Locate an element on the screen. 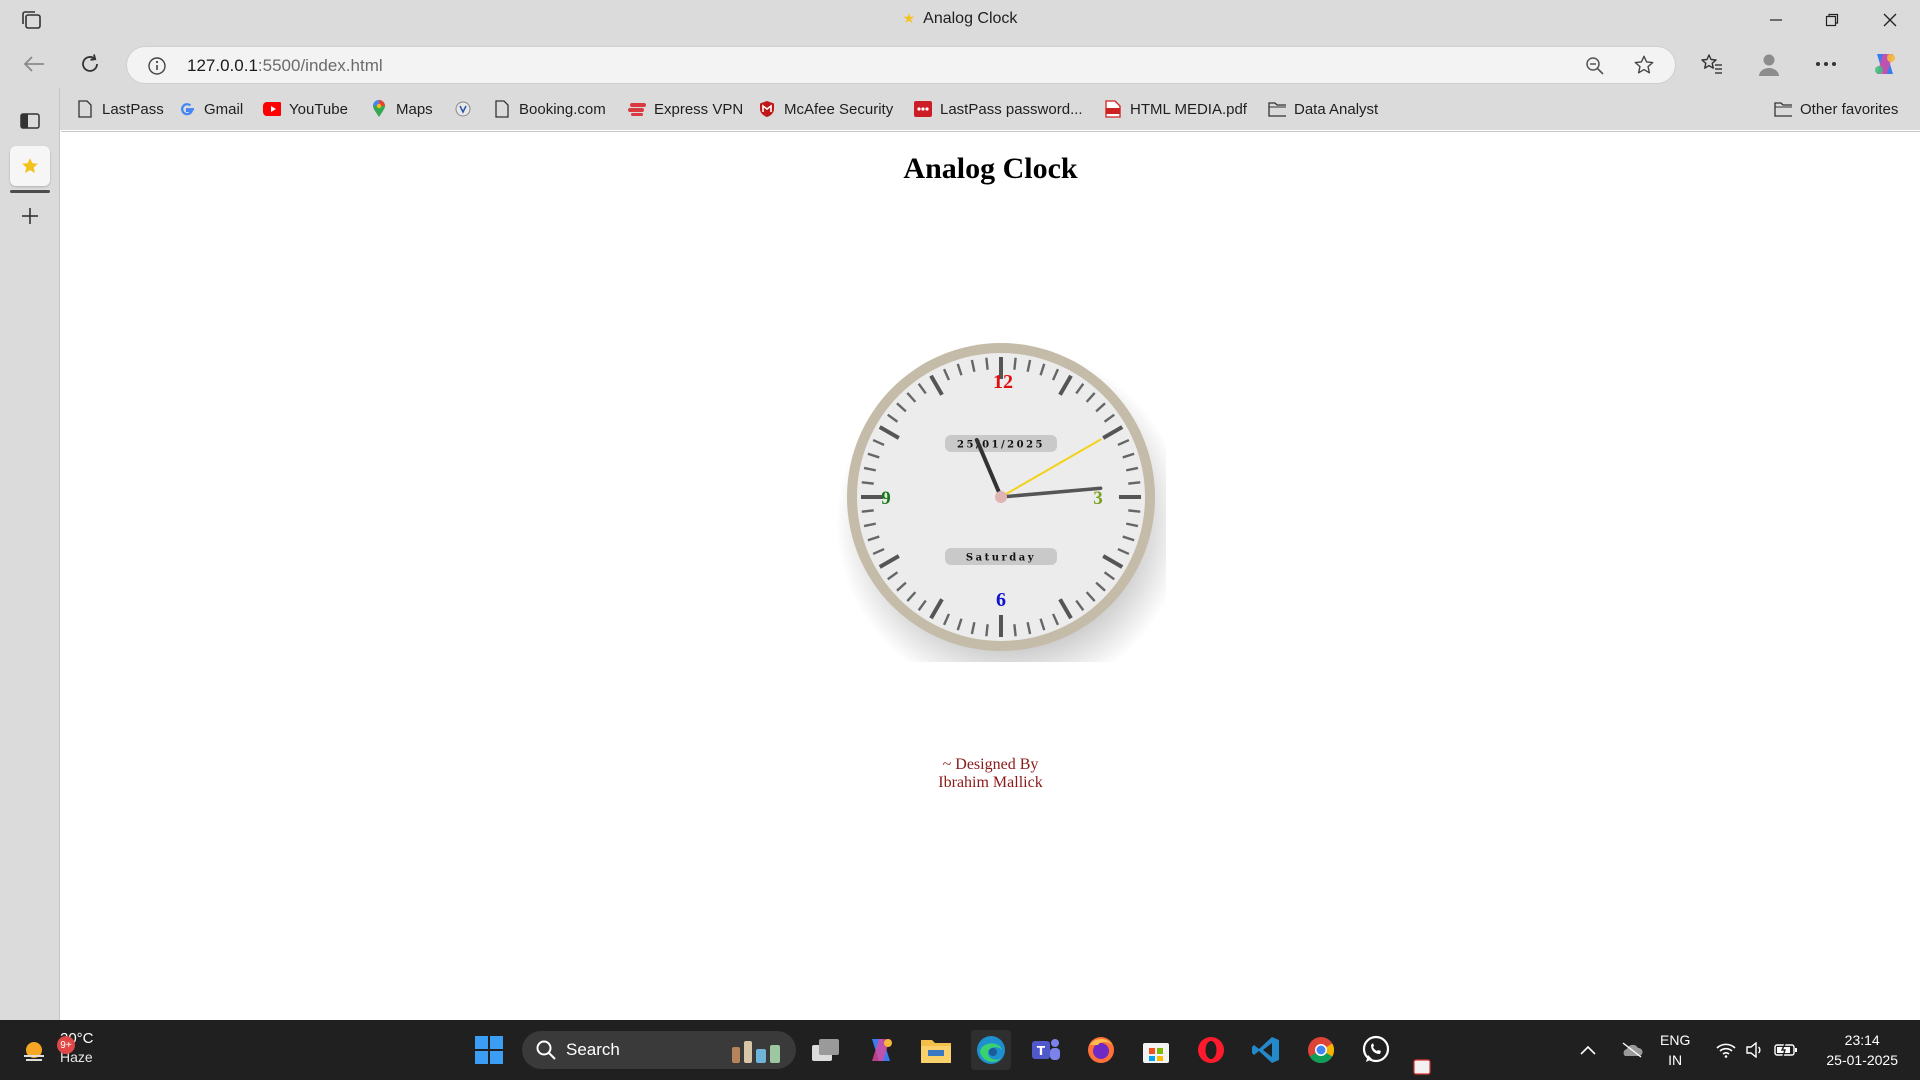 Image resolution: width=1920 pixels, height=1080 pixels. task-view-icon is located at coordinates (826, 1050).